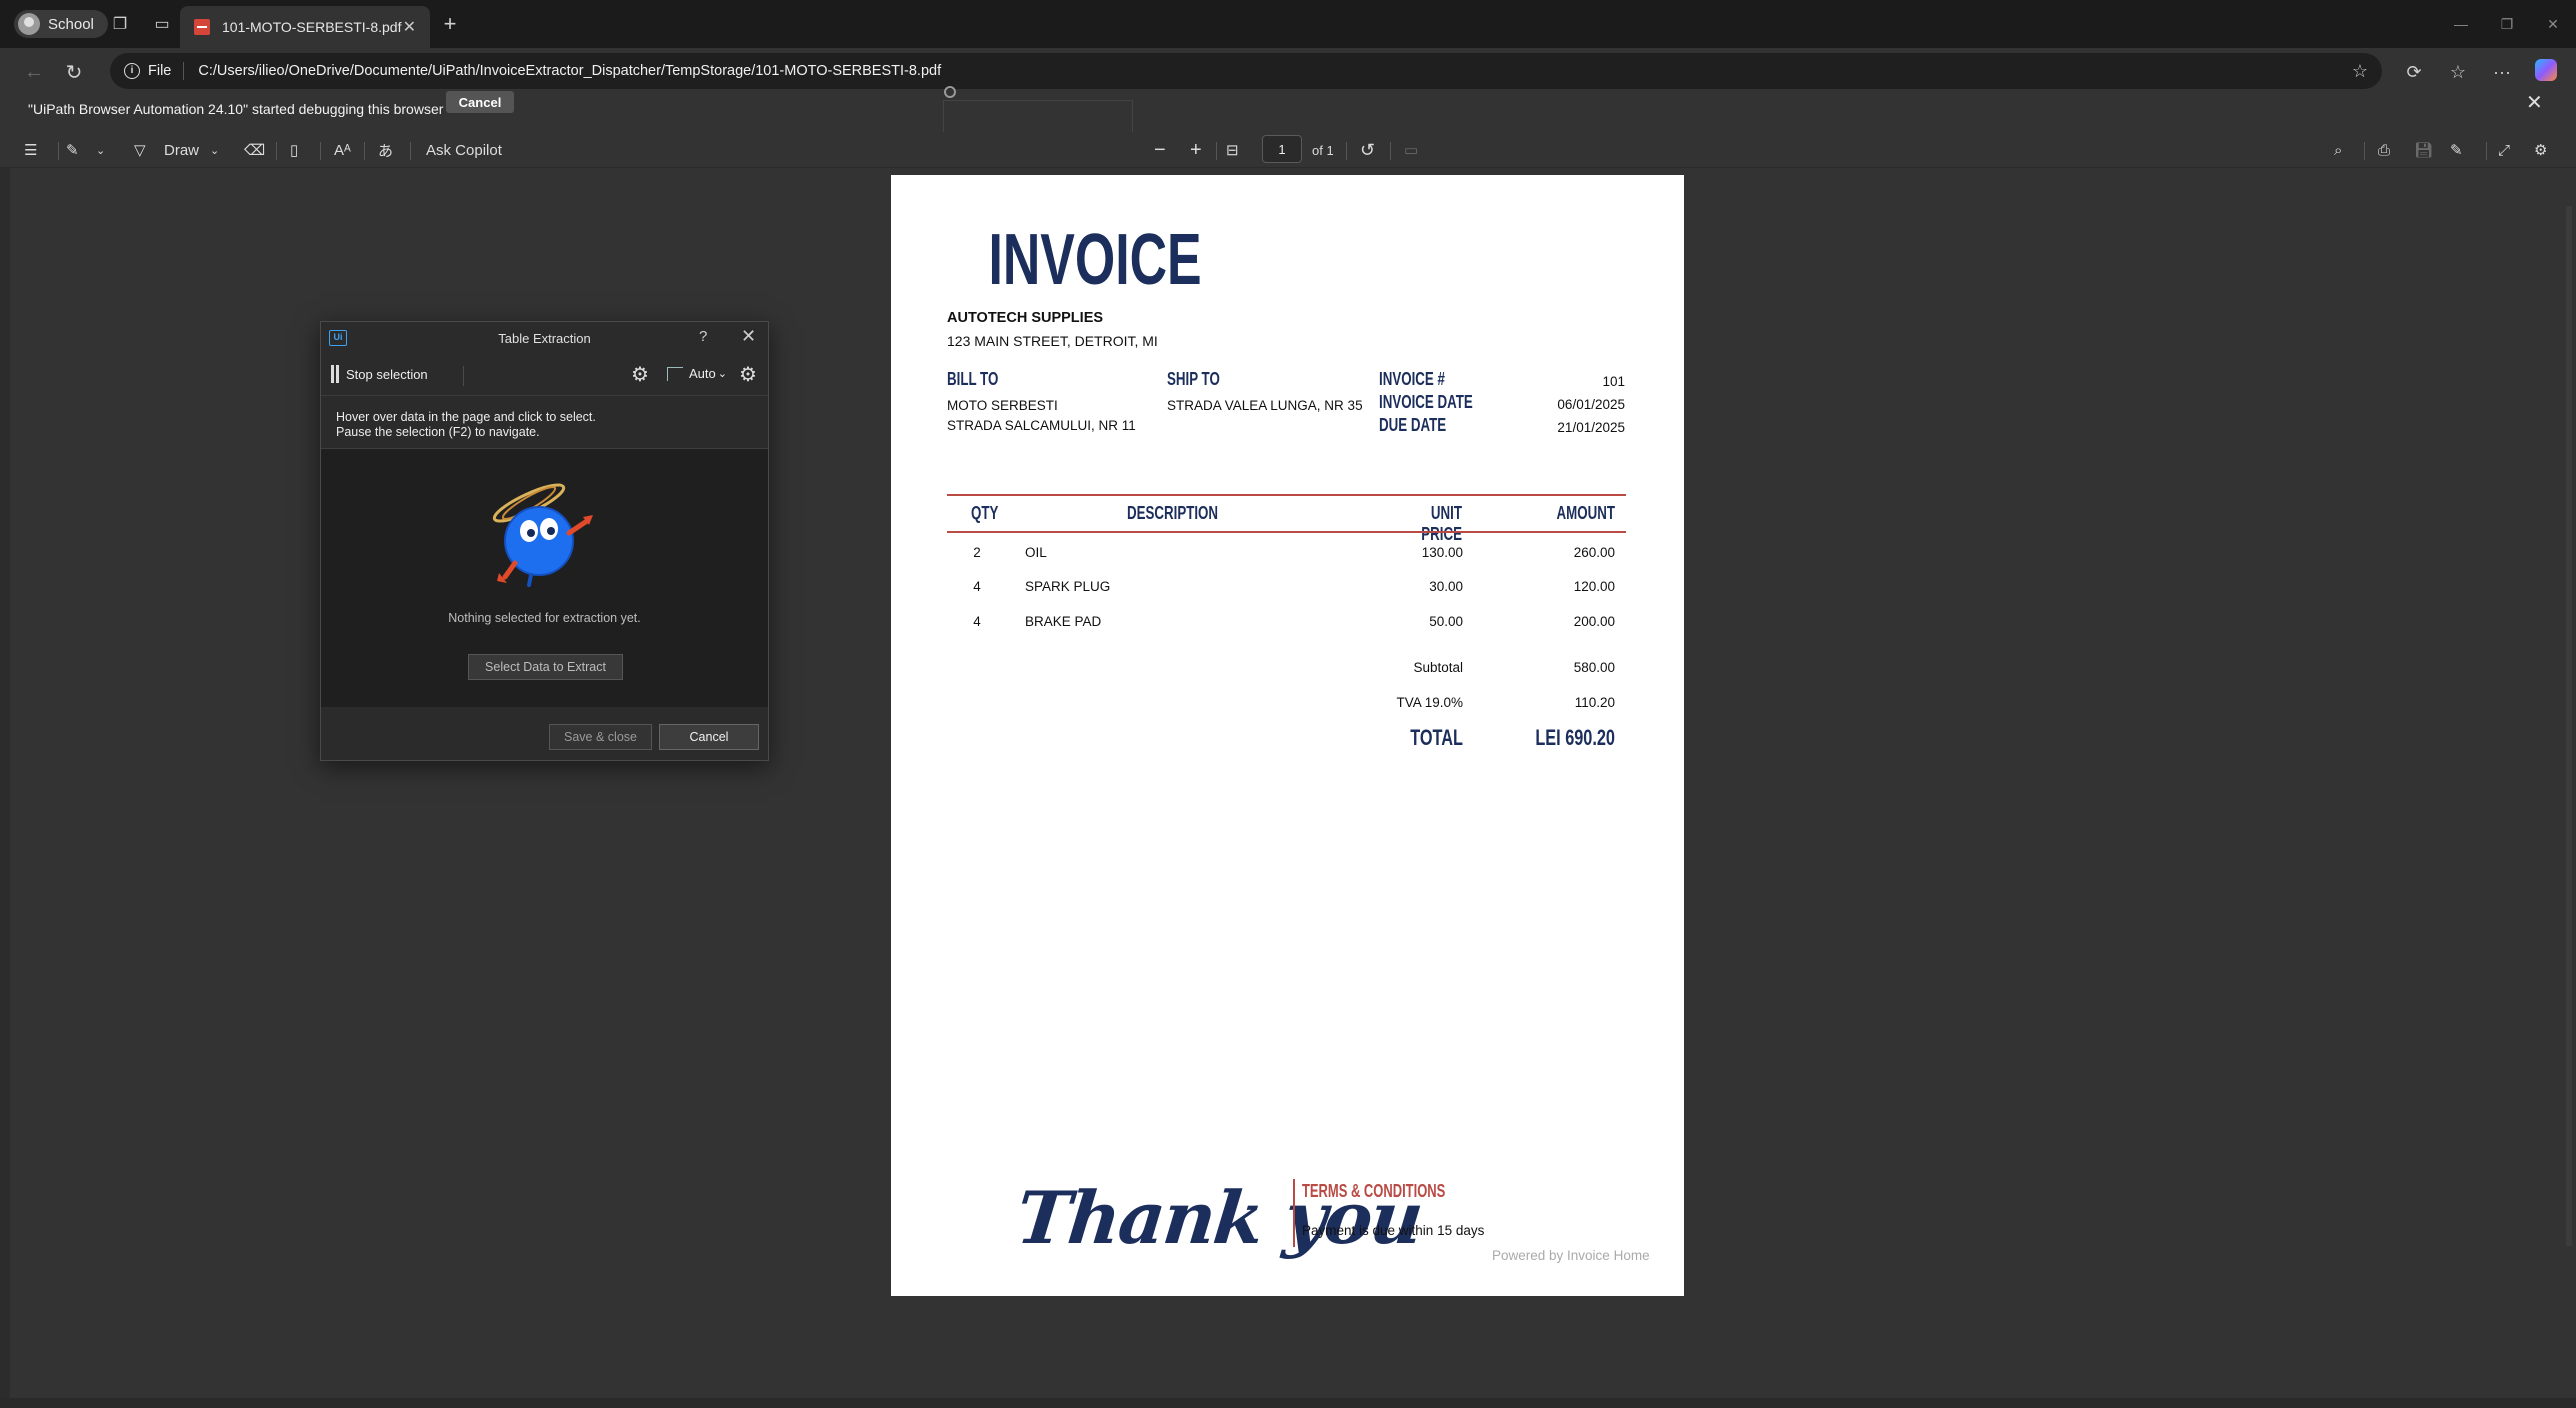 The width and height of the screenshot is (2576, 1408). Describe the element at coordinates (254, 150) in the screenshot. I see `eraser-icon: ⌫` at that location.